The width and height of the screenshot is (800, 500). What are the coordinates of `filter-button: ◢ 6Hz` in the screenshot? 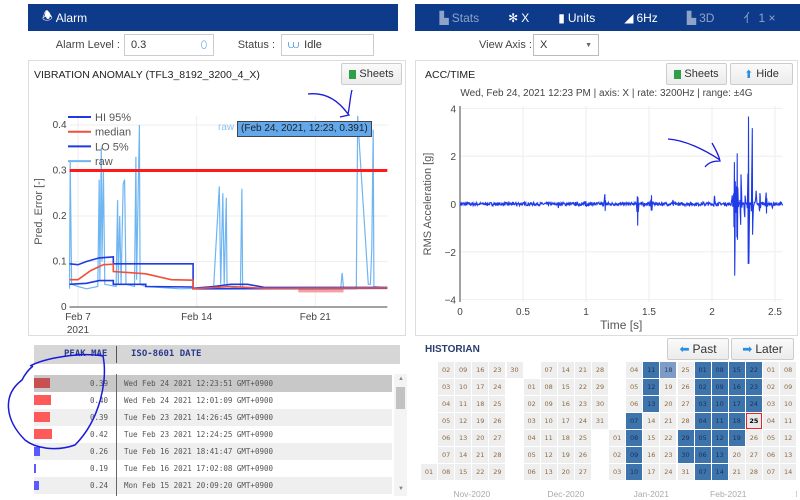 It's located at (641, 18).